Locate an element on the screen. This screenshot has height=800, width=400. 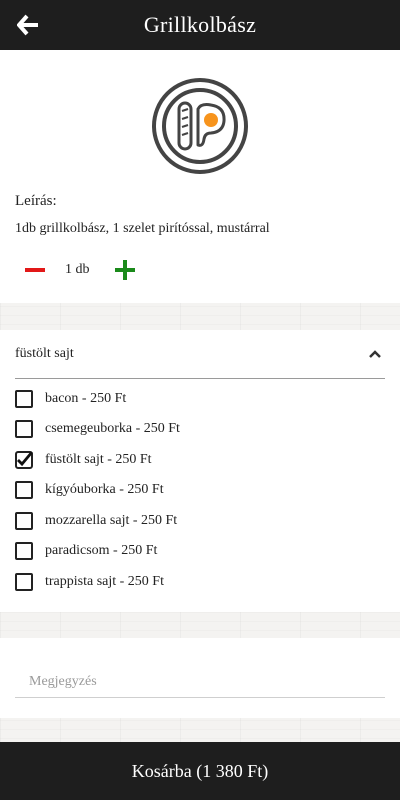
back-button is located at coordinates (28, 25).